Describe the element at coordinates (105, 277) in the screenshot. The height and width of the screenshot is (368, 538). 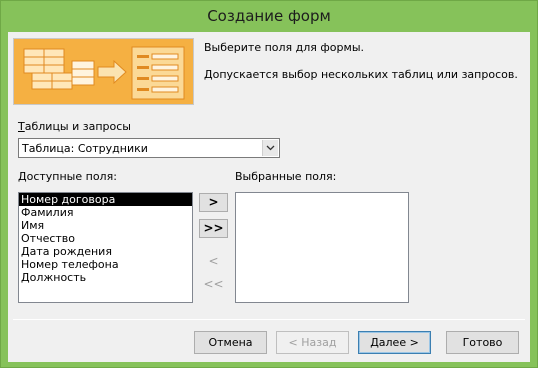
I see `list-item: Должность` at that location.